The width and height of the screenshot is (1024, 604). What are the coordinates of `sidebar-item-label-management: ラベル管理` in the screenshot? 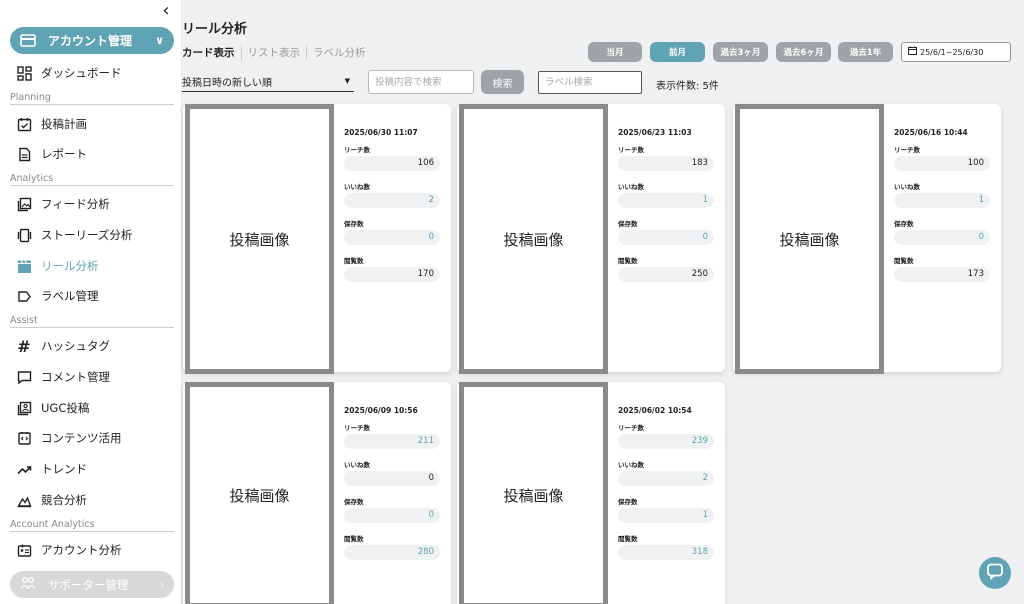 It's located at (57, 296).